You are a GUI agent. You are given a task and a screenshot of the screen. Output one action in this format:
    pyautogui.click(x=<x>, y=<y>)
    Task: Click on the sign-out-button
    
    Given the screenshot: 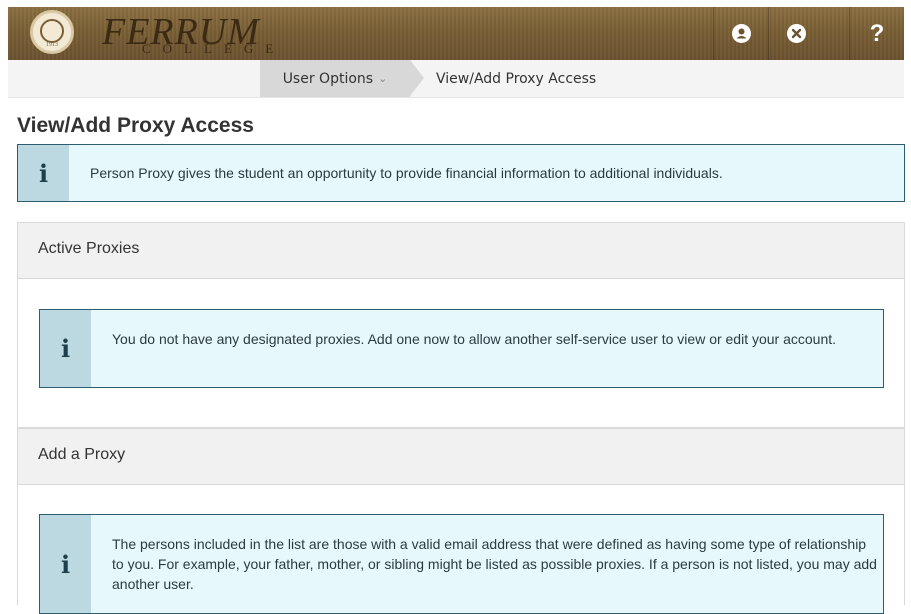 What is the action you would take?
    pyautogui.click(x=795, y=33)
    